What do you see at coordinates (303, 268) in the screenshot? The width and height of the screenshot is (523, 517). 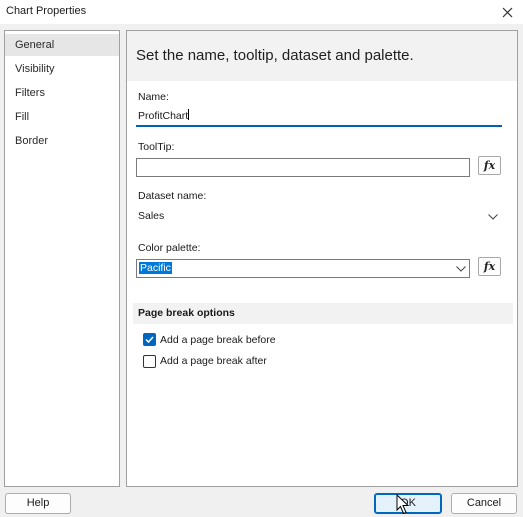 I see `palette-select: Pacific` at bounding box center [303, 268].